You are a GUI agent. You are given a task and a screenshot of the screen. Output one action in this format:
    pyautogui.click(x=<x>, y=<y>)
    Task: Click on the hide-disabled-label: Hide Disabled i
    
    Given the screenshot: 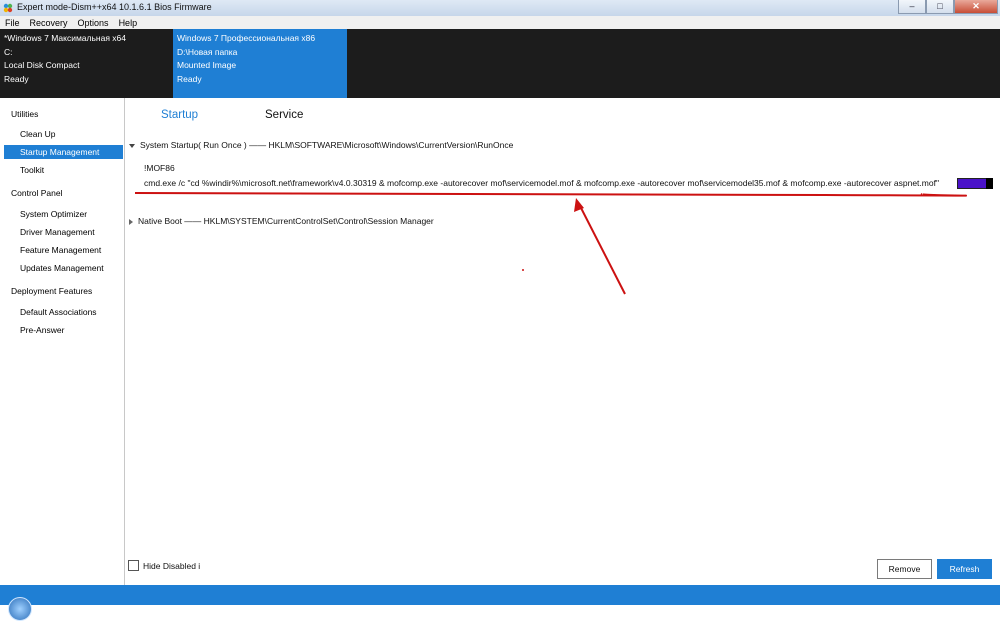 What is the action you would take?
    pyautogui.click(x=172, y=565)
    